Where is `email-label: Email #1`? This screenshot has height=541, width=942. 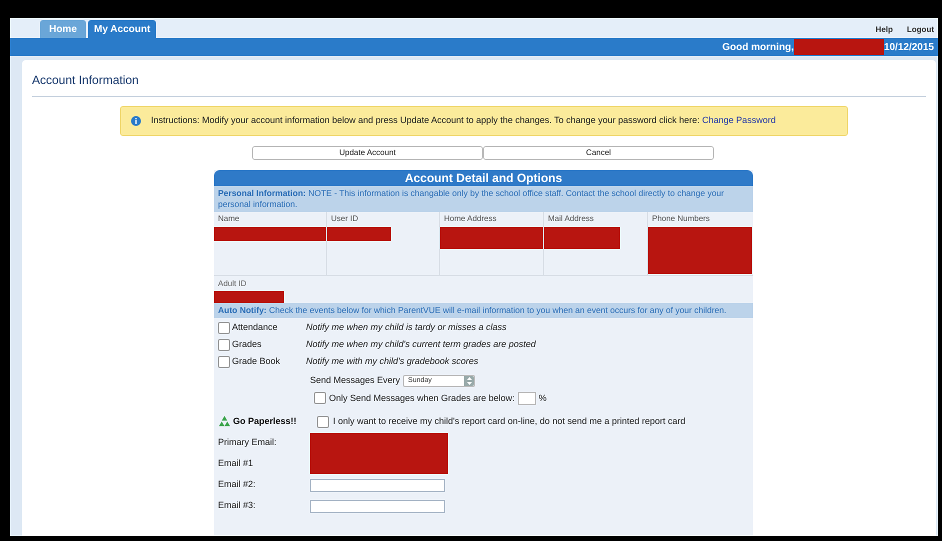
email-label: Email #1 is located at coordinates (236, 463).